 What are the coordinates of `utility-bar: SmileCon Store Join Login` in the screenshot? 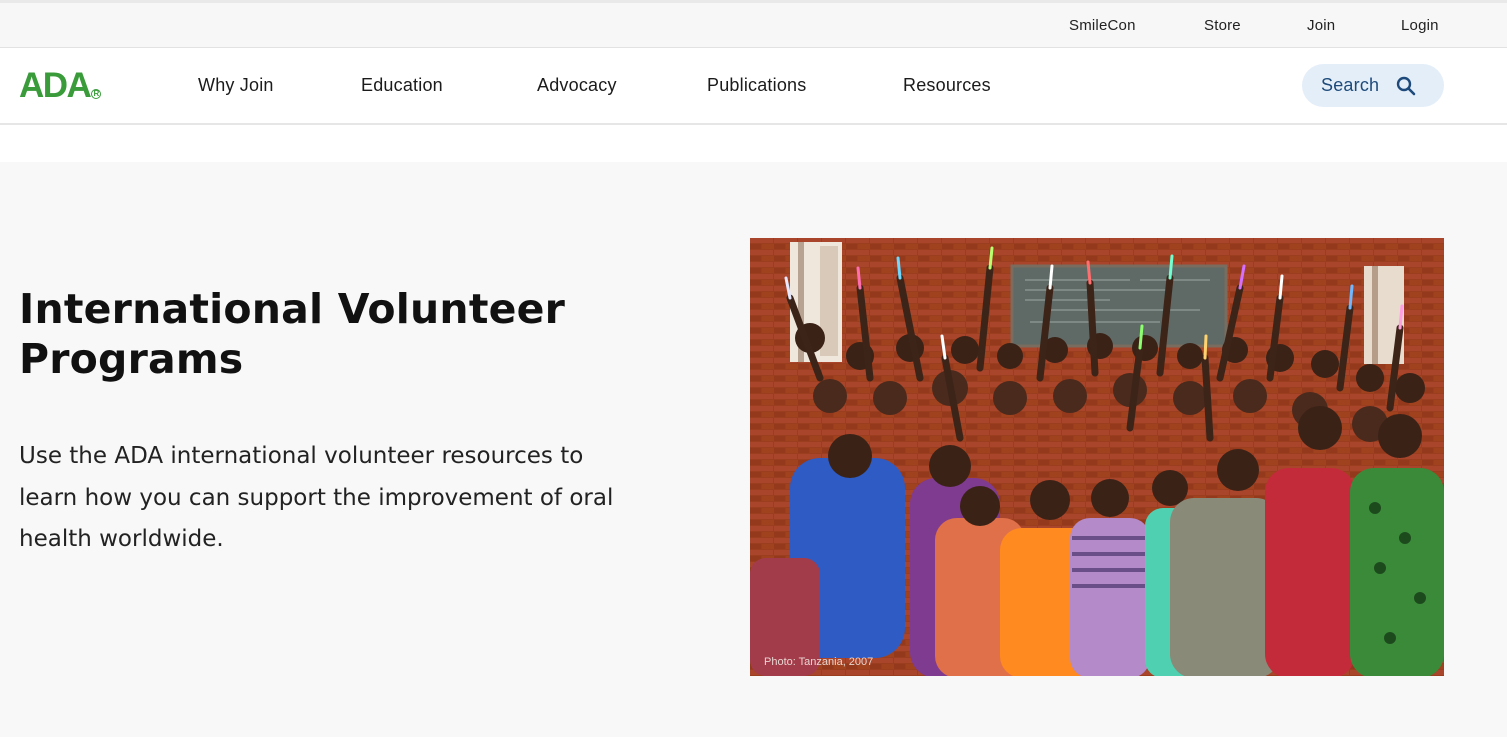 It's located at (753, 25).